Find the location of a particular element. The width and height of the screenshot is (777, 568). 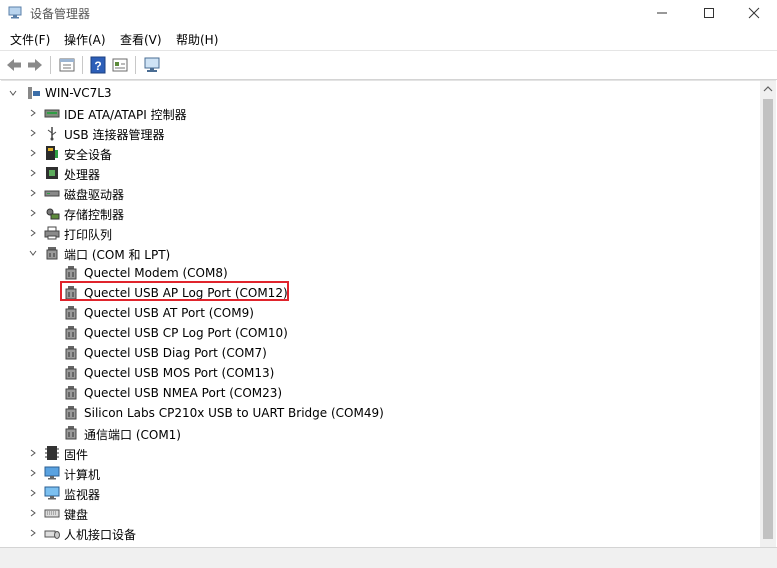

close-icon is located at coordinates (754, 13).